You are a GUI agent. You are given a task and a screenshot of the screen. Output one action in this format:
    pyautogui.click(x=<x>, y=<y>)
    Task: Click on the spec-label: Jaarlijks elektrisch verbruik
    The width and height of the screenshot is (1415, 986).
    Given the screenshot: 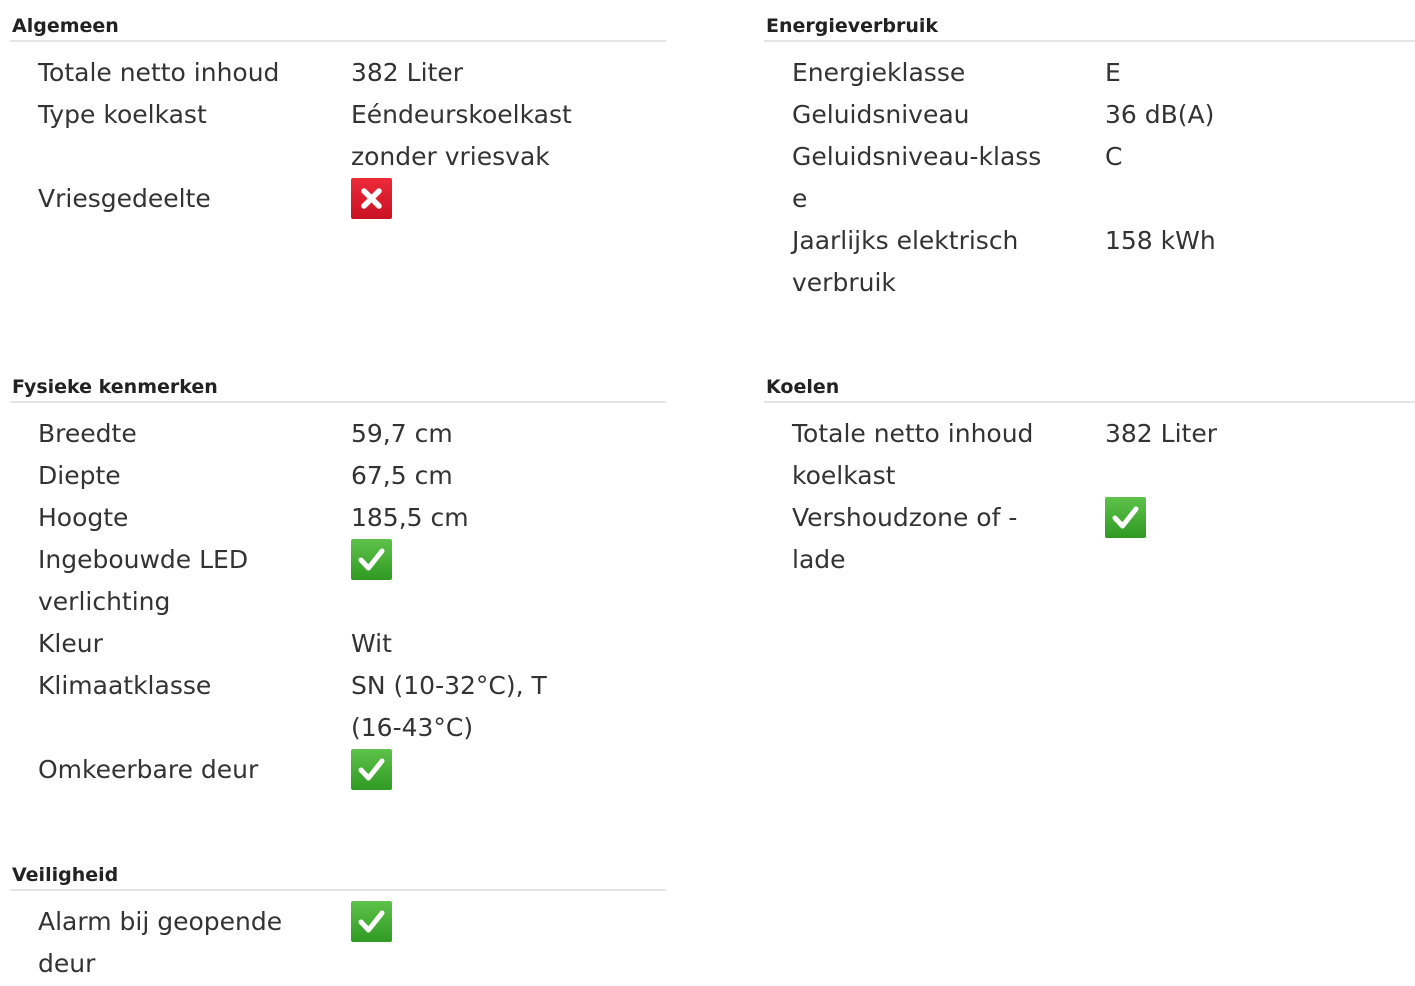 What is the action you would take?
    pyautogui.click(x=905, y=261)
    